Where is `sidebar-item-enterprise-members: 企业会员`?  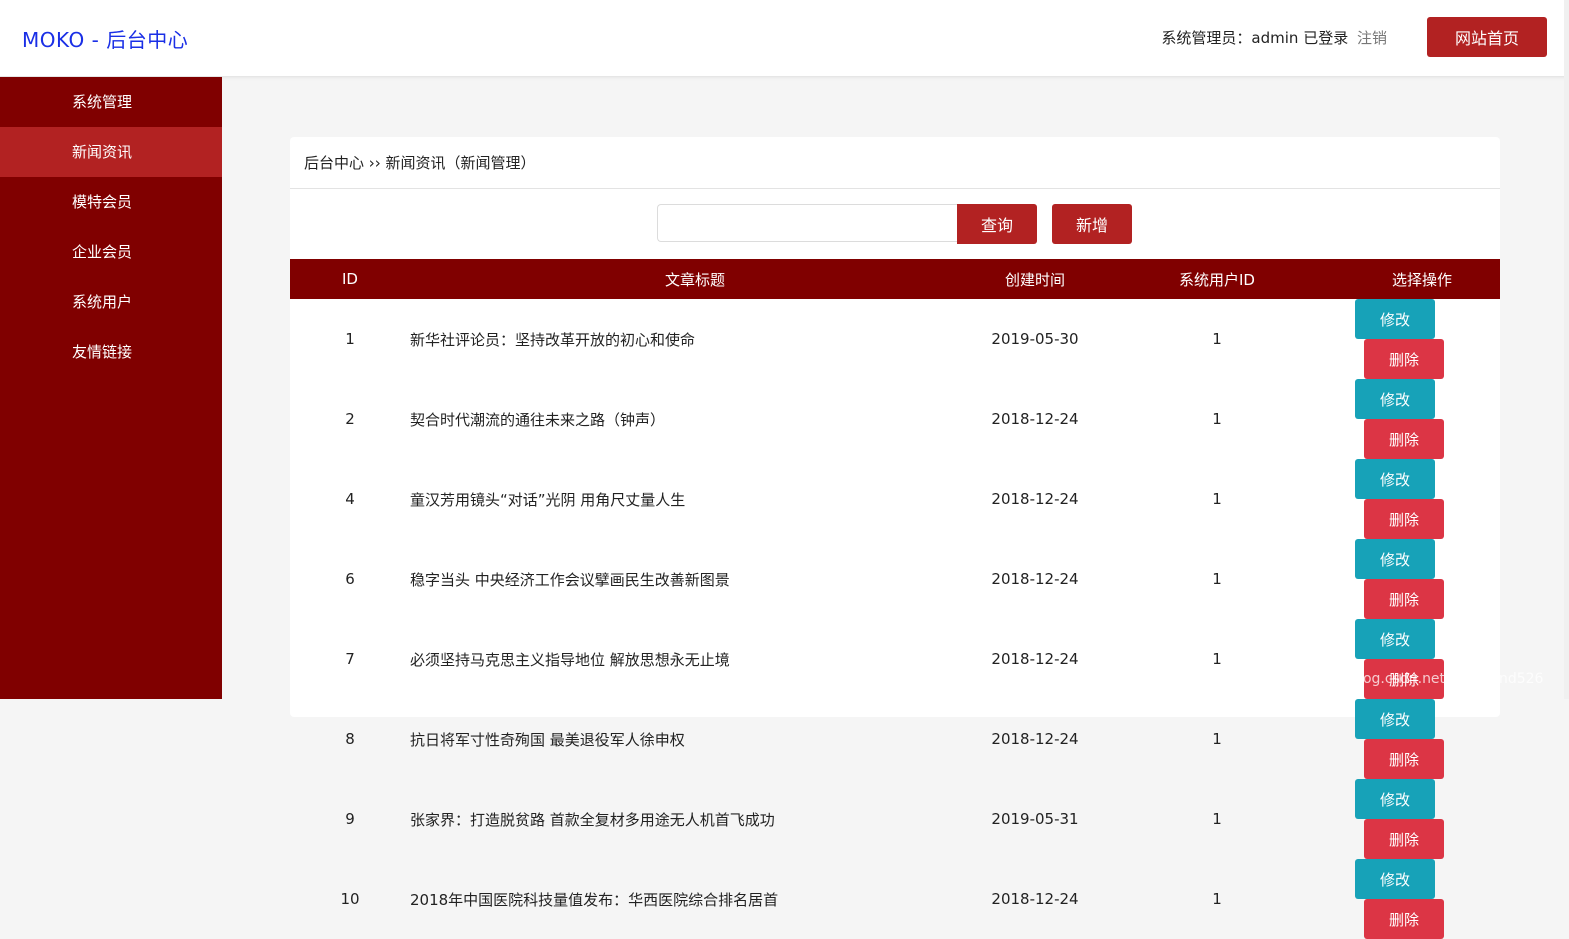 sidebar-item-enterprise-members: 企业会员 is located at coordinates (111, 252).